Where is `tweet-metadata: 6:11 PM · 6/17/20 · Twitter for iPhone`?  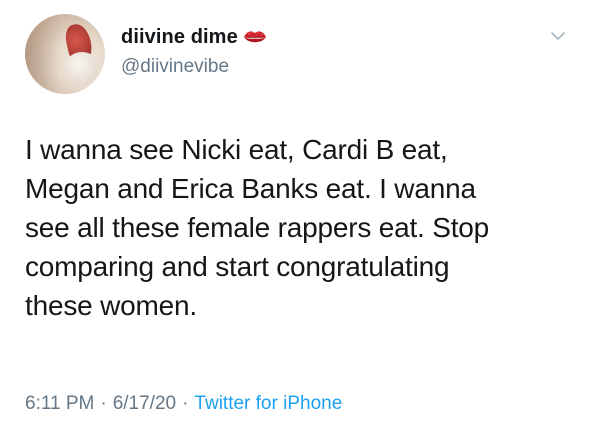
tweet-metadata: 6:11 PM · 6/17/20 · Twitter for iPhone is located at coordinates (183, 404).